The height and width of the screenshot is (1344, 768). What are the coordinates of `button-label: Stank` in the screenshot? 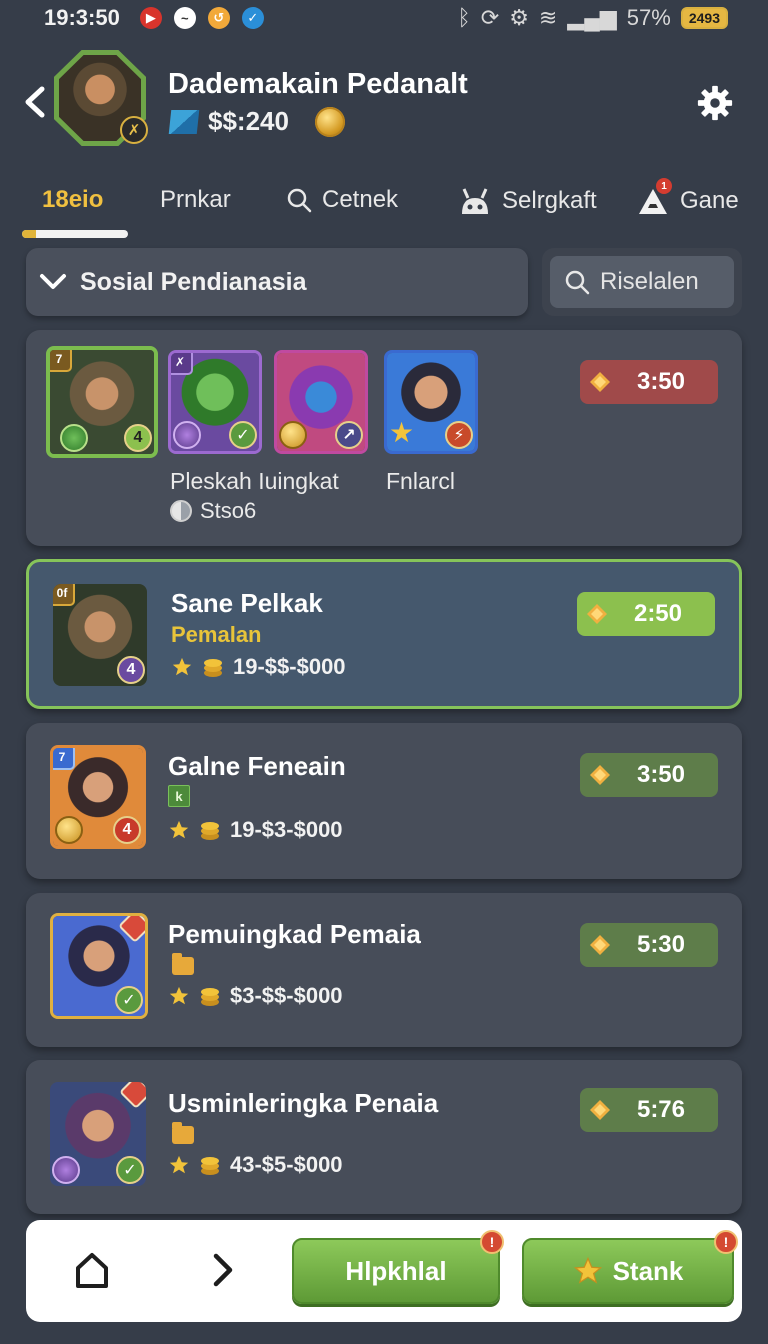 It's located at (648, 1270).